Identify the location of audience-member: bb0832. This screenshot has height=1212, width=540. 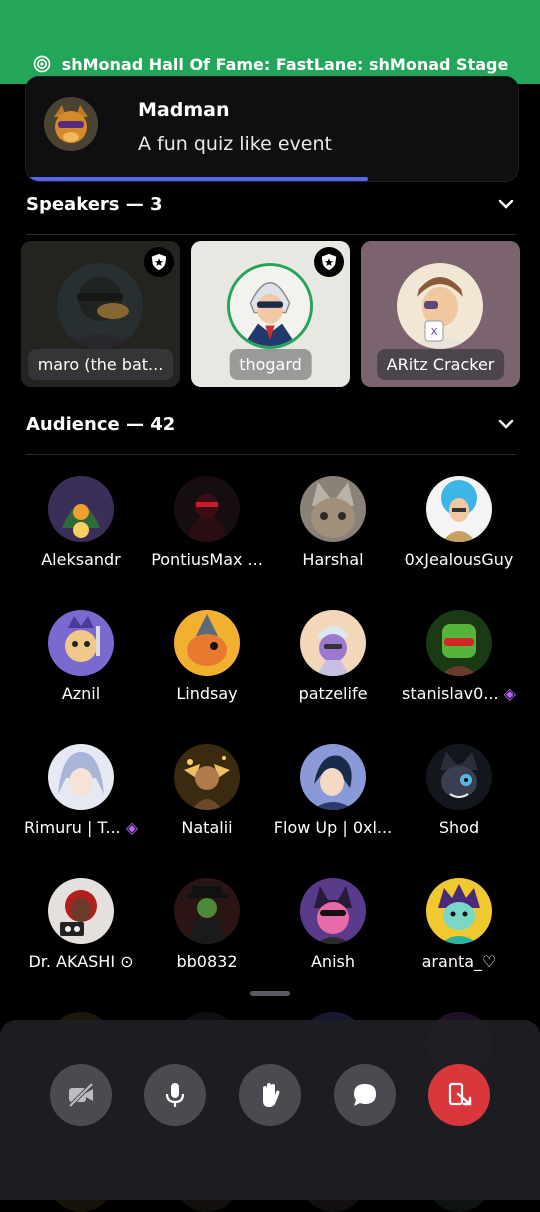
(207, 924).